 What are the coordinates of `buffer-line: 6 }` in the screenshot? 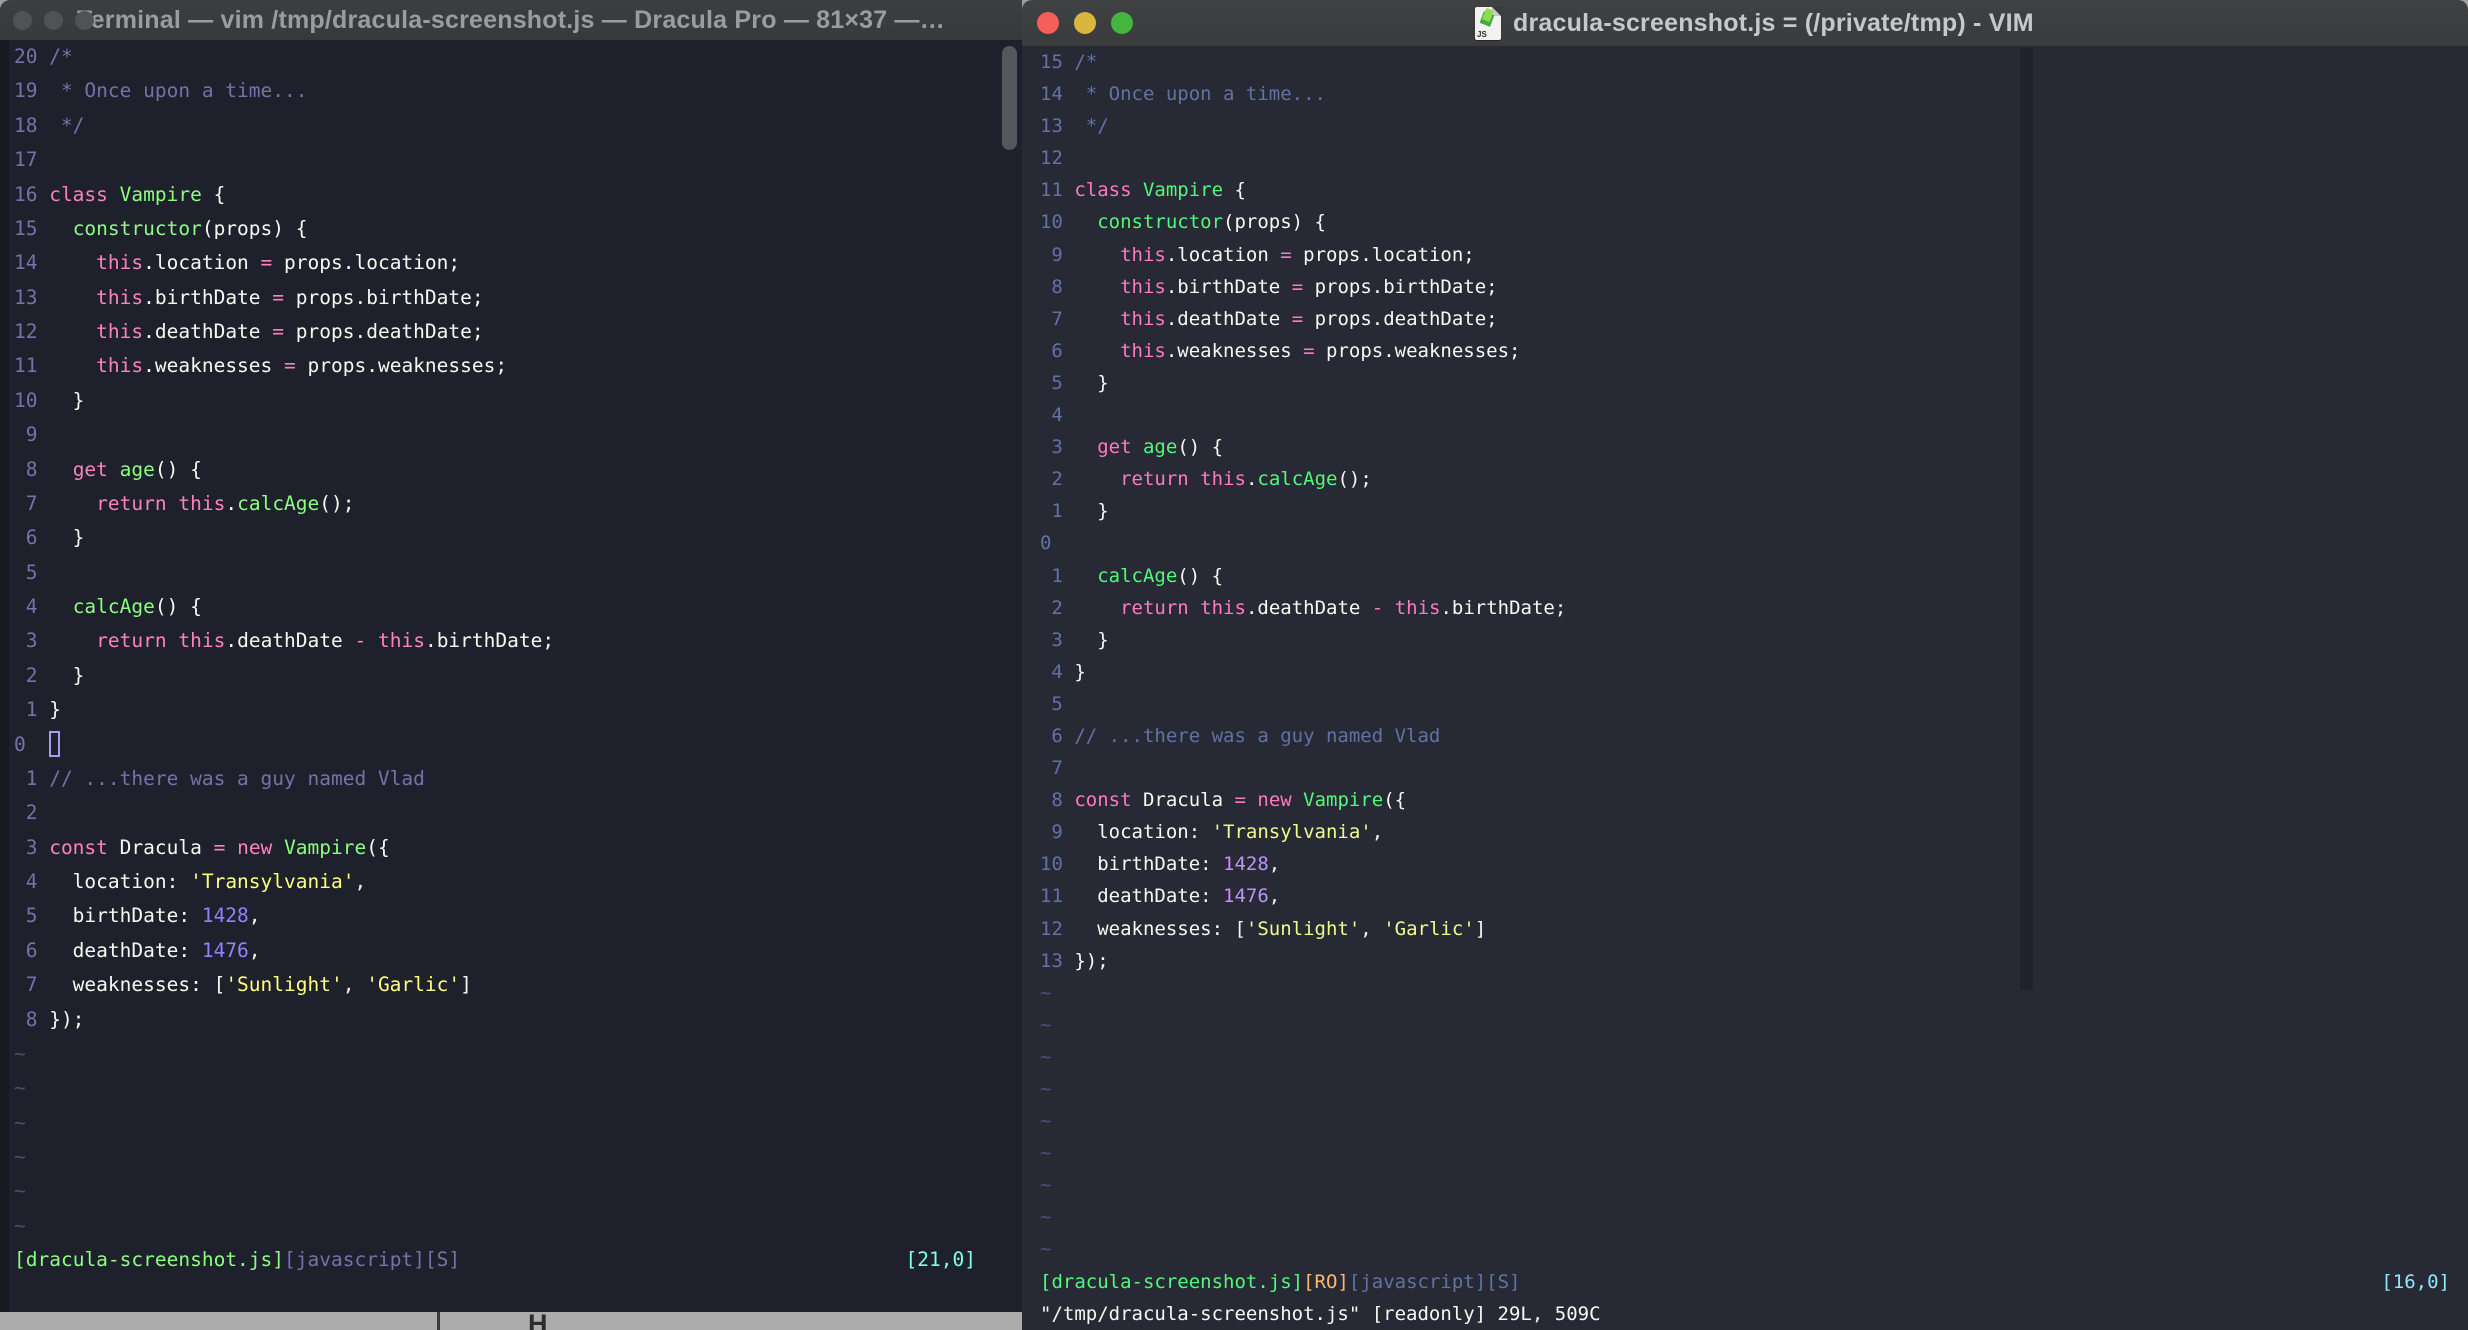 It's located at (511, 538).